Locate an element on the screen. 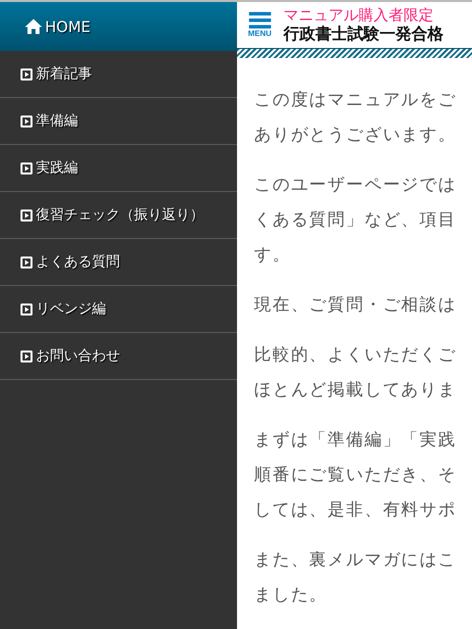 The width and height of the screenshot is (472, 629). body-text-line: また、裏メルマガにはこ is located at coordinates (356, 560).